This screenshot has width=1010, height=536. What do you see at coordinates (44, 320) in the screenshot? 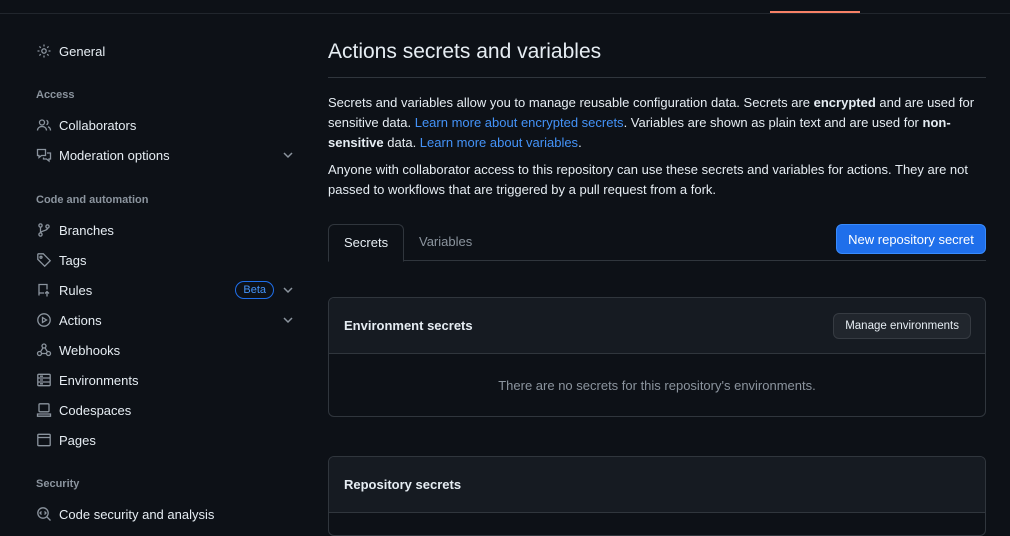
I see `play-icon` at bounding box center [44, 320].